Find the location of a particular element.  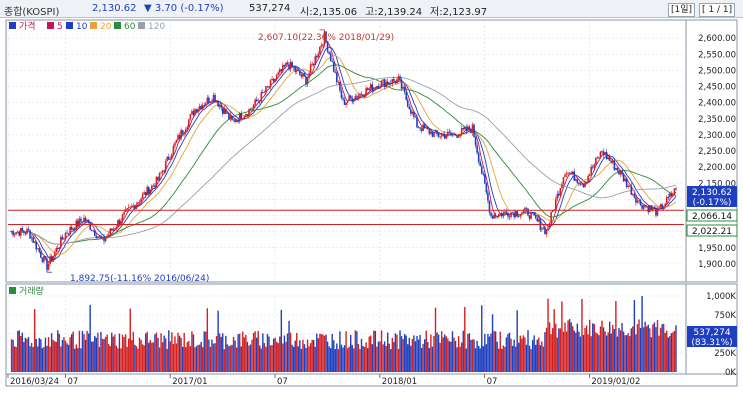

legend-ma120-swatch is located at coordinates (141, 25).